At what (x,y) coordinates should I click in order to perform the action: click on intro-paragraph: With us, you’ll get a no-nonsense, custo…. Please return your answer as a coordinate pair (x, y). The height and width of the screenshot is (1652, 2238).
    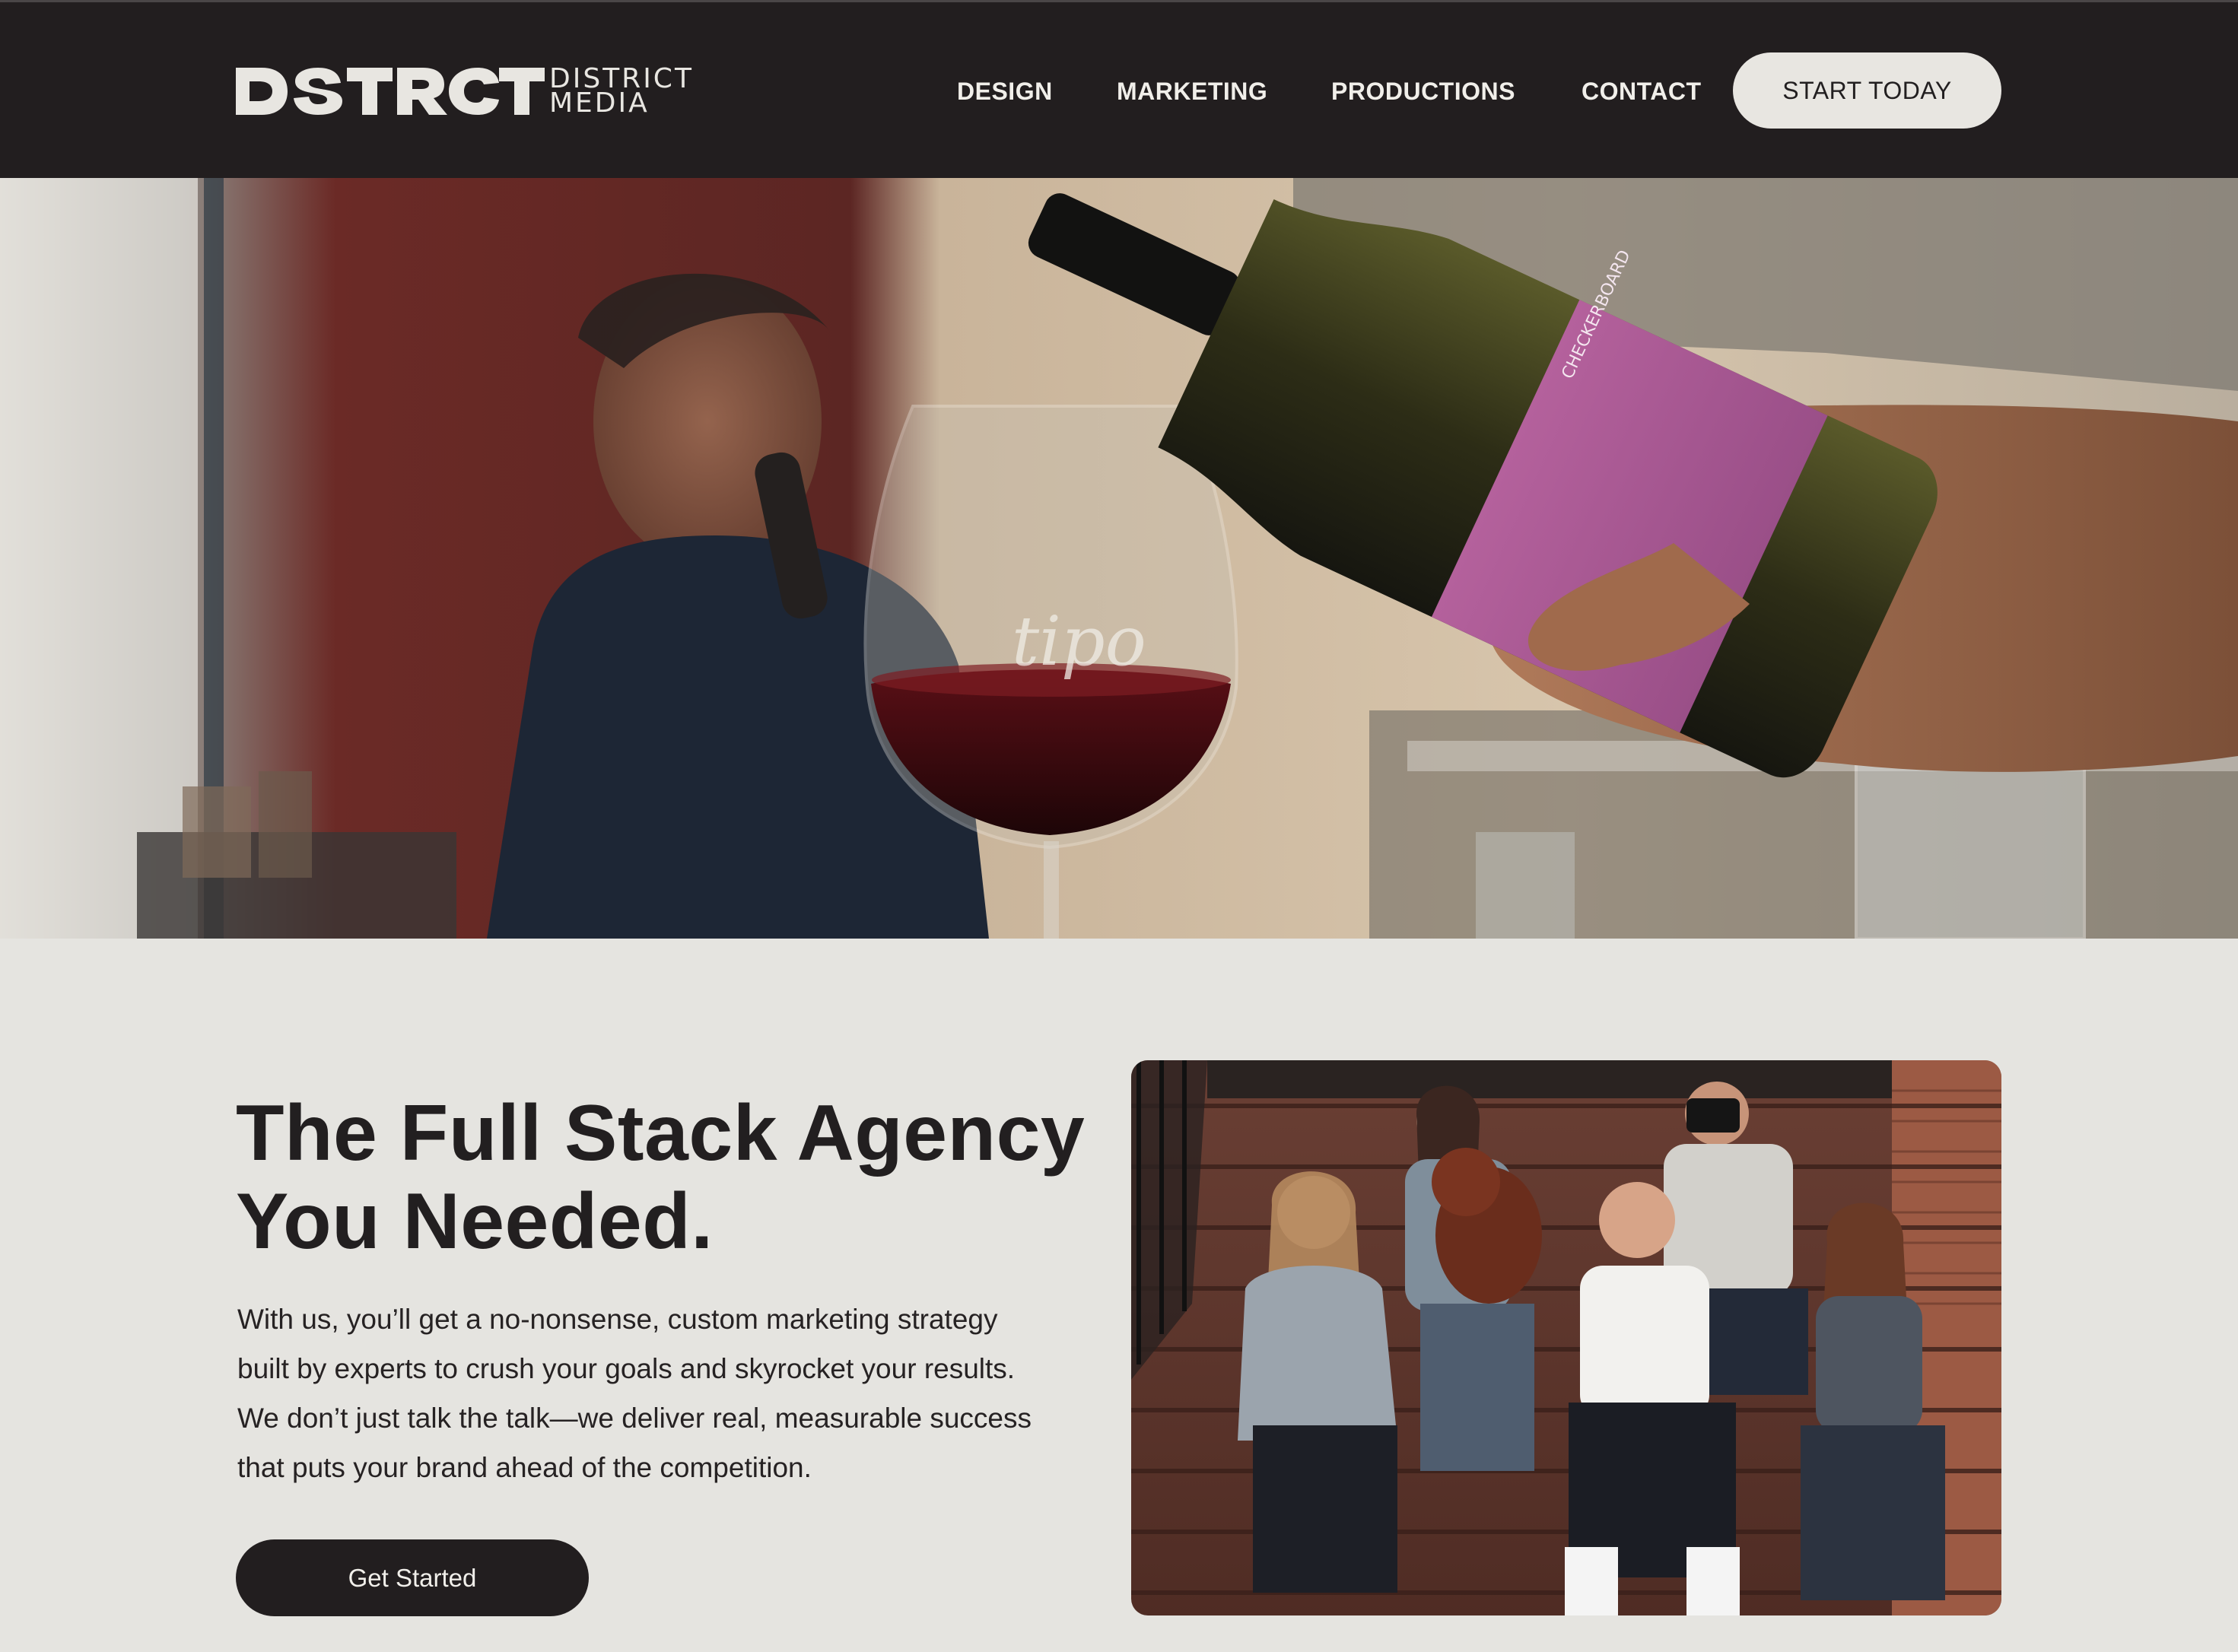
    Looking at the image, I should click on (682, 1393).